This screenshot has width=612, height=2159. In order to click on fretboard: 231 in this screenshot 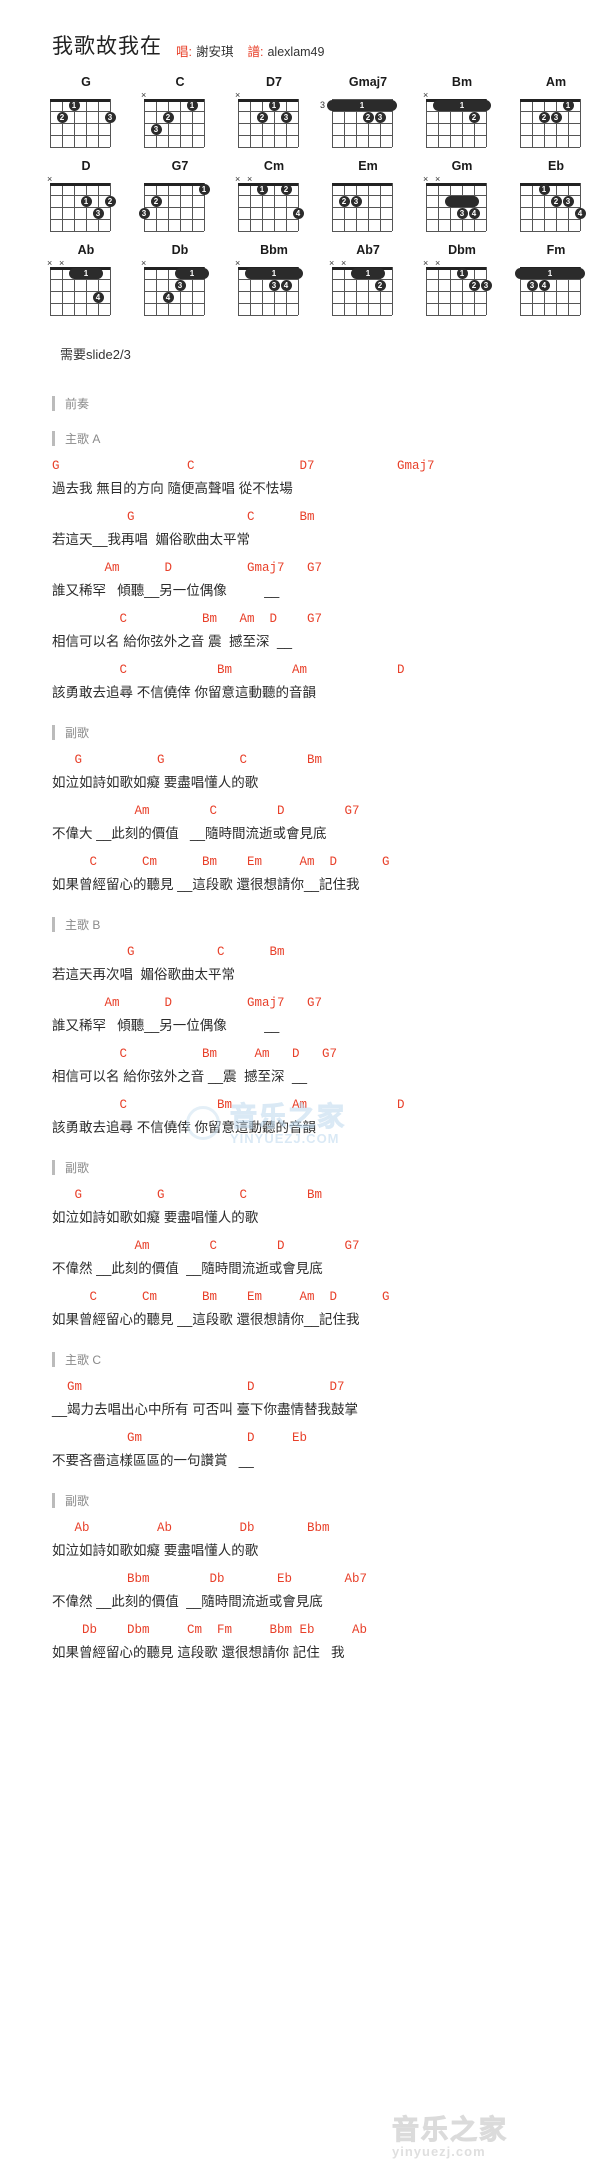, I will do `click(553, 119)`.